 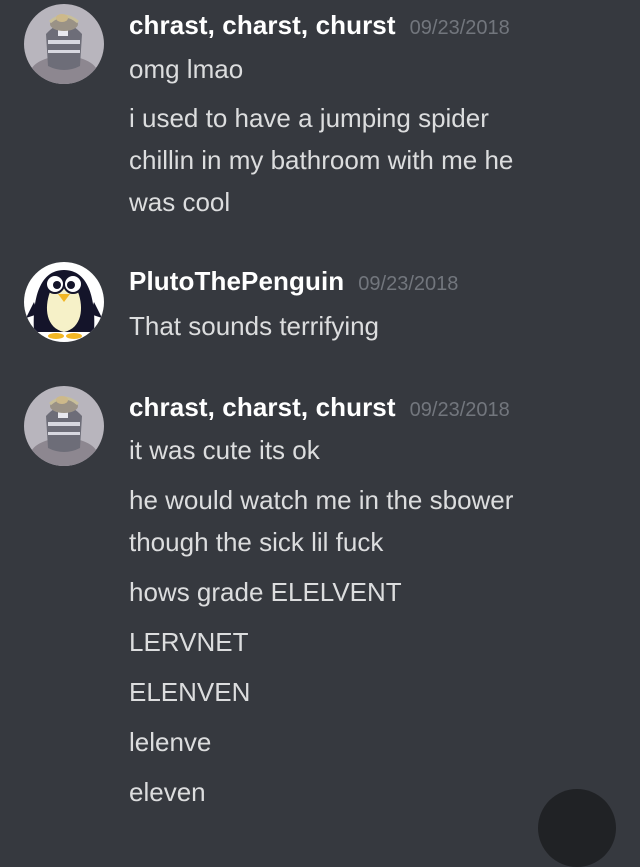 What do you see at coordinates (265, 592) in the screenshot?
I see `message-text: hows grade ELELVENT` at bounding box center [265, 592].